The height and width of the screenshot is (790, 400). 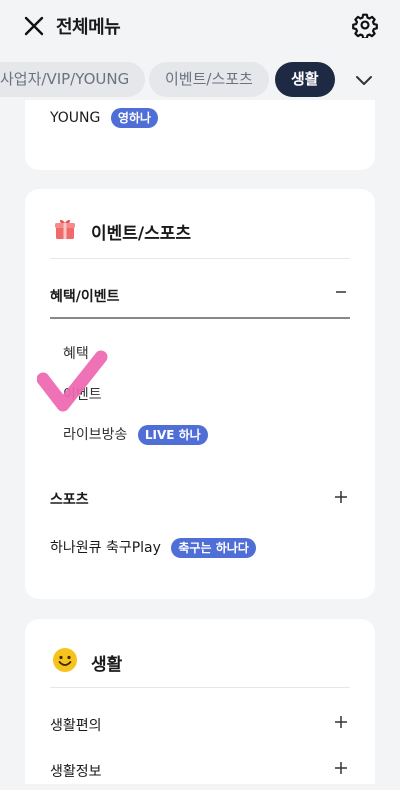 What do you see at coordinates (134, 118) in the screenshot?
I see `young-badge: 영하나` at bounding box center [134, 118].